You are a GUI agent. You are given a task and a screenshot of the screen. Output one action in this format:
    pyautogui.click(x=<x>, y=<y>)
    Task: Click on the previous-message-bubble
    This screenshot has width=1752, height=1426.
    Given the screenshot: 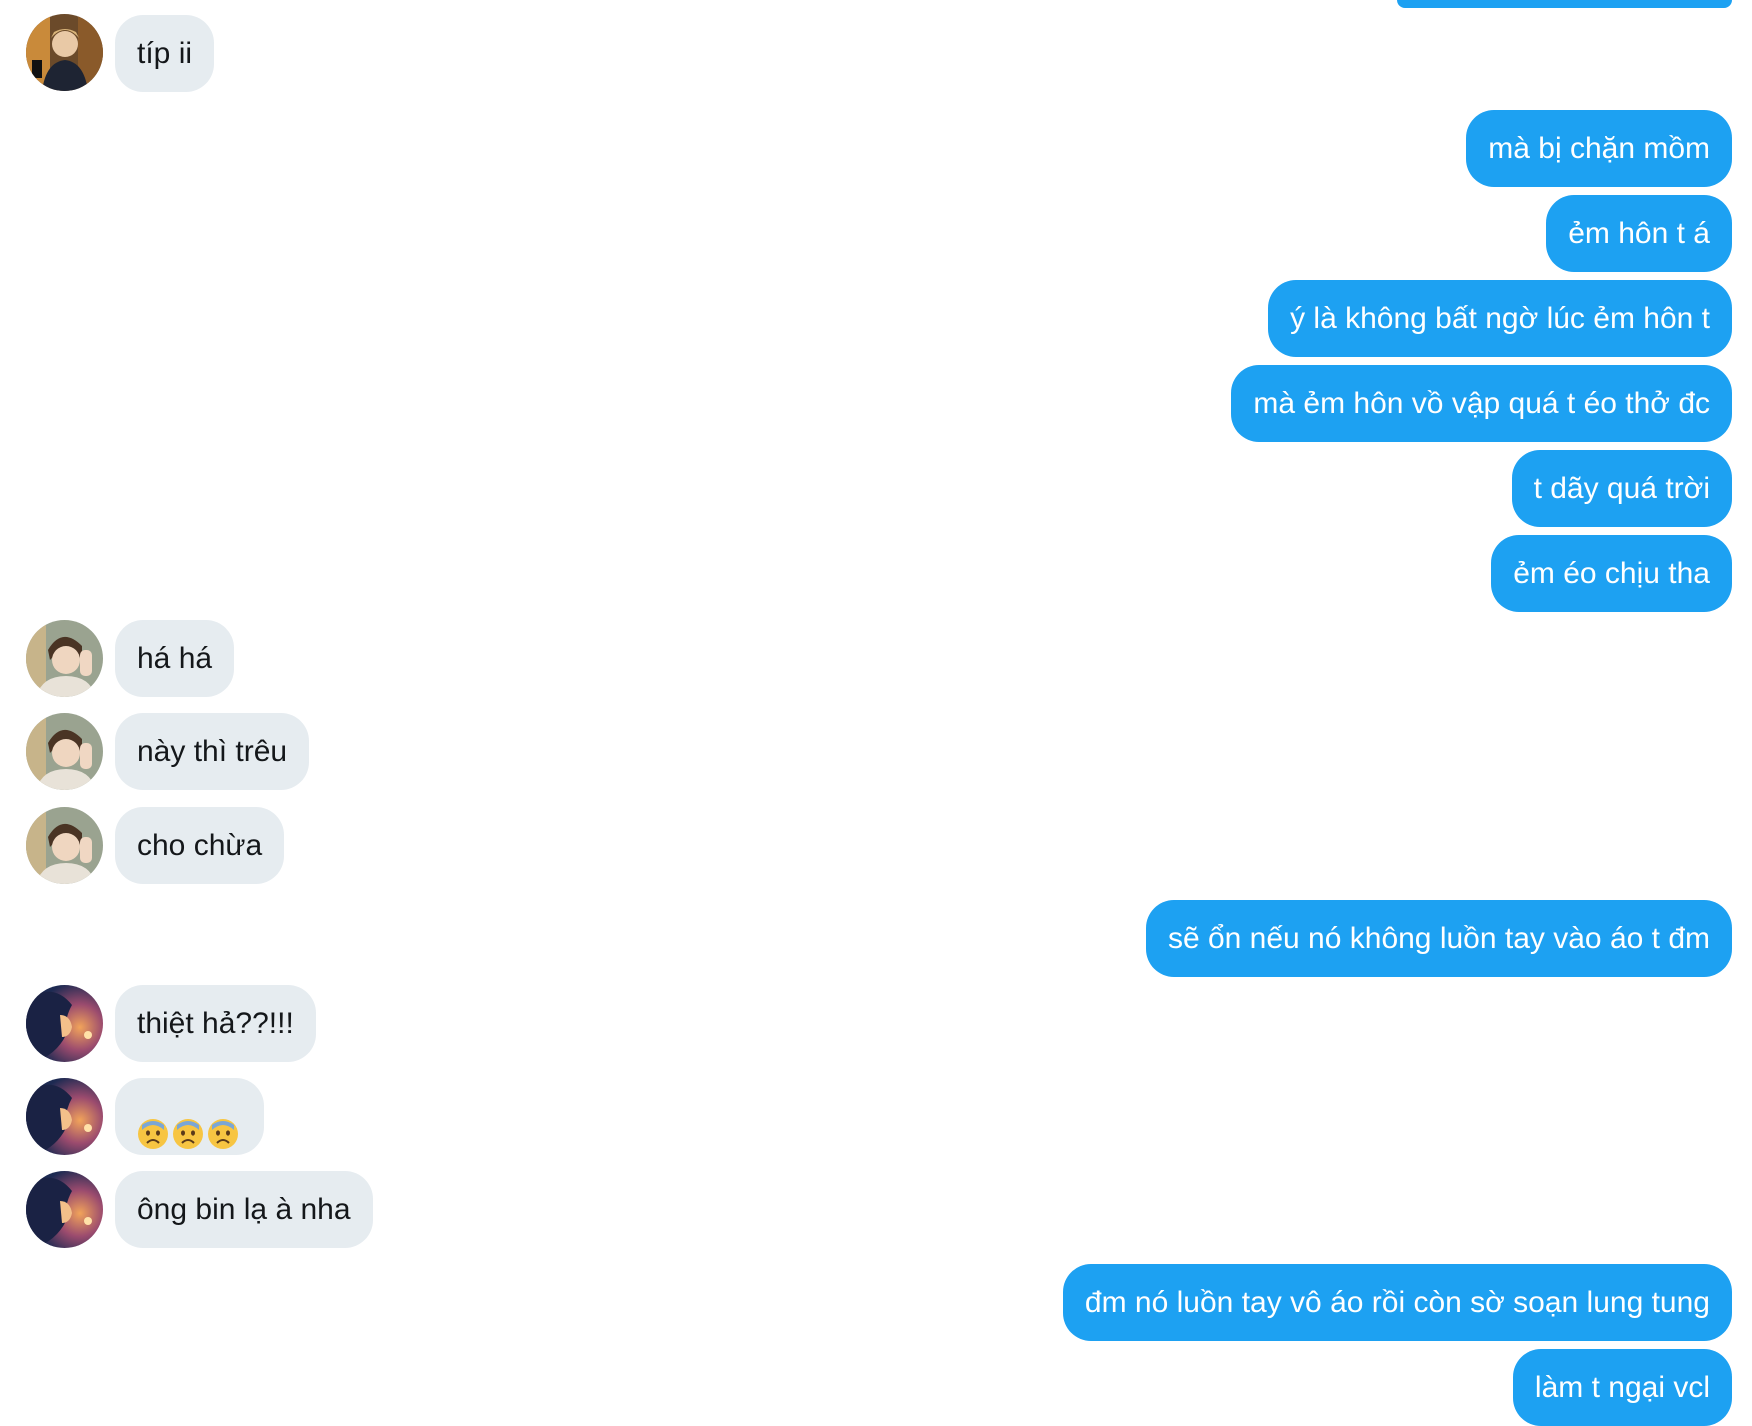 What is the action you would take?
    pyautogui.click(x=1564, y=4)
    